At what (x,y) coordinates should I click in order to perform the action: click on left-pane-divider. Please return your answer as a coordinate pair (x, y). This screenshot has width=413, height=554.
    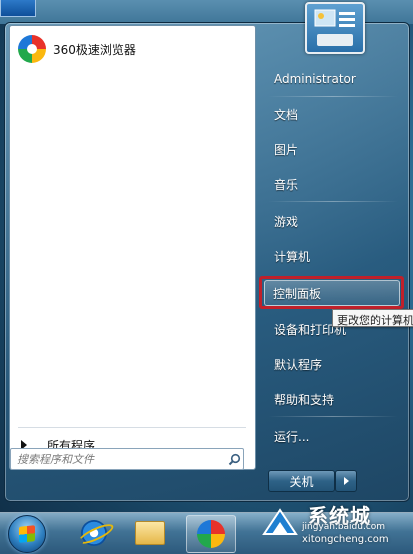
    Looking at the image, I should click on (132, 427).